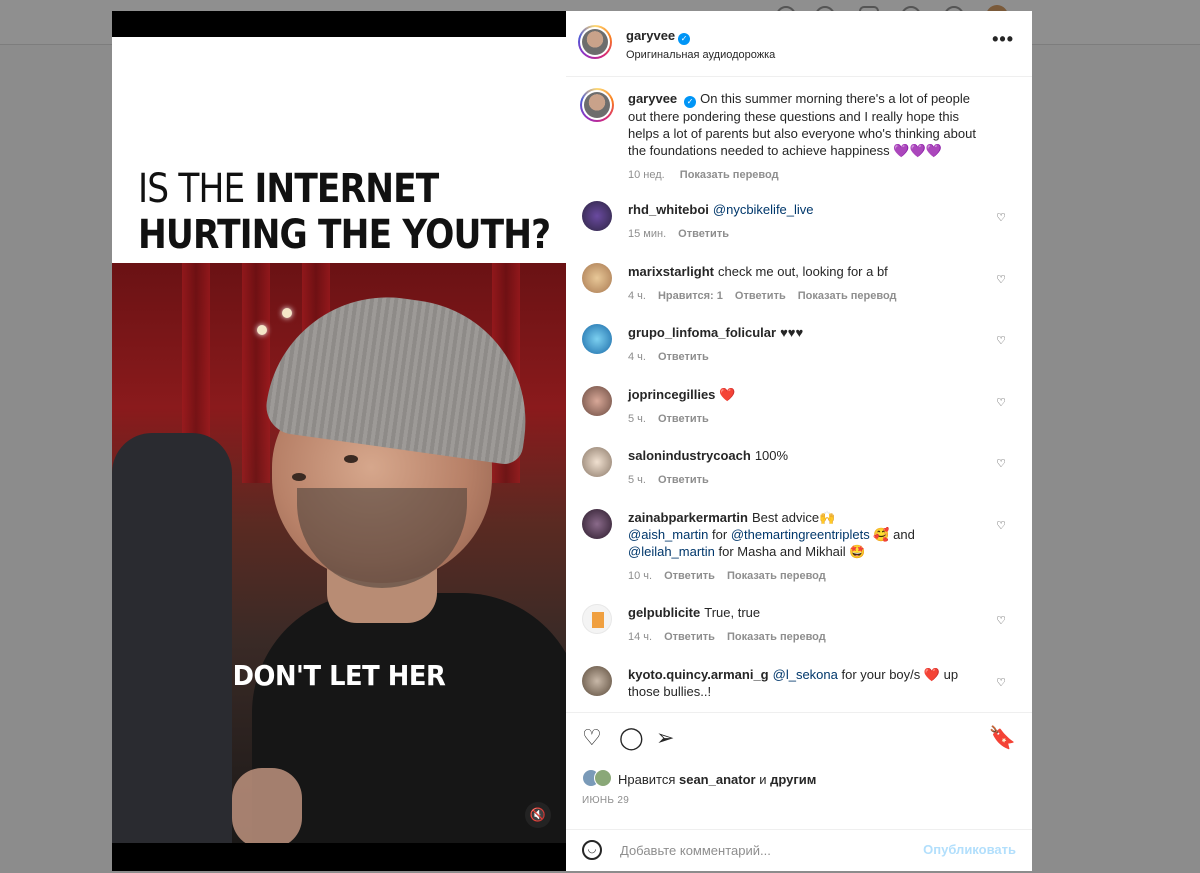 This screenshot has width=1200, height=873. What do you see at coordinates (765, 850) in the screenshot?
I see `comment-input` at bounding box center [765, 850].